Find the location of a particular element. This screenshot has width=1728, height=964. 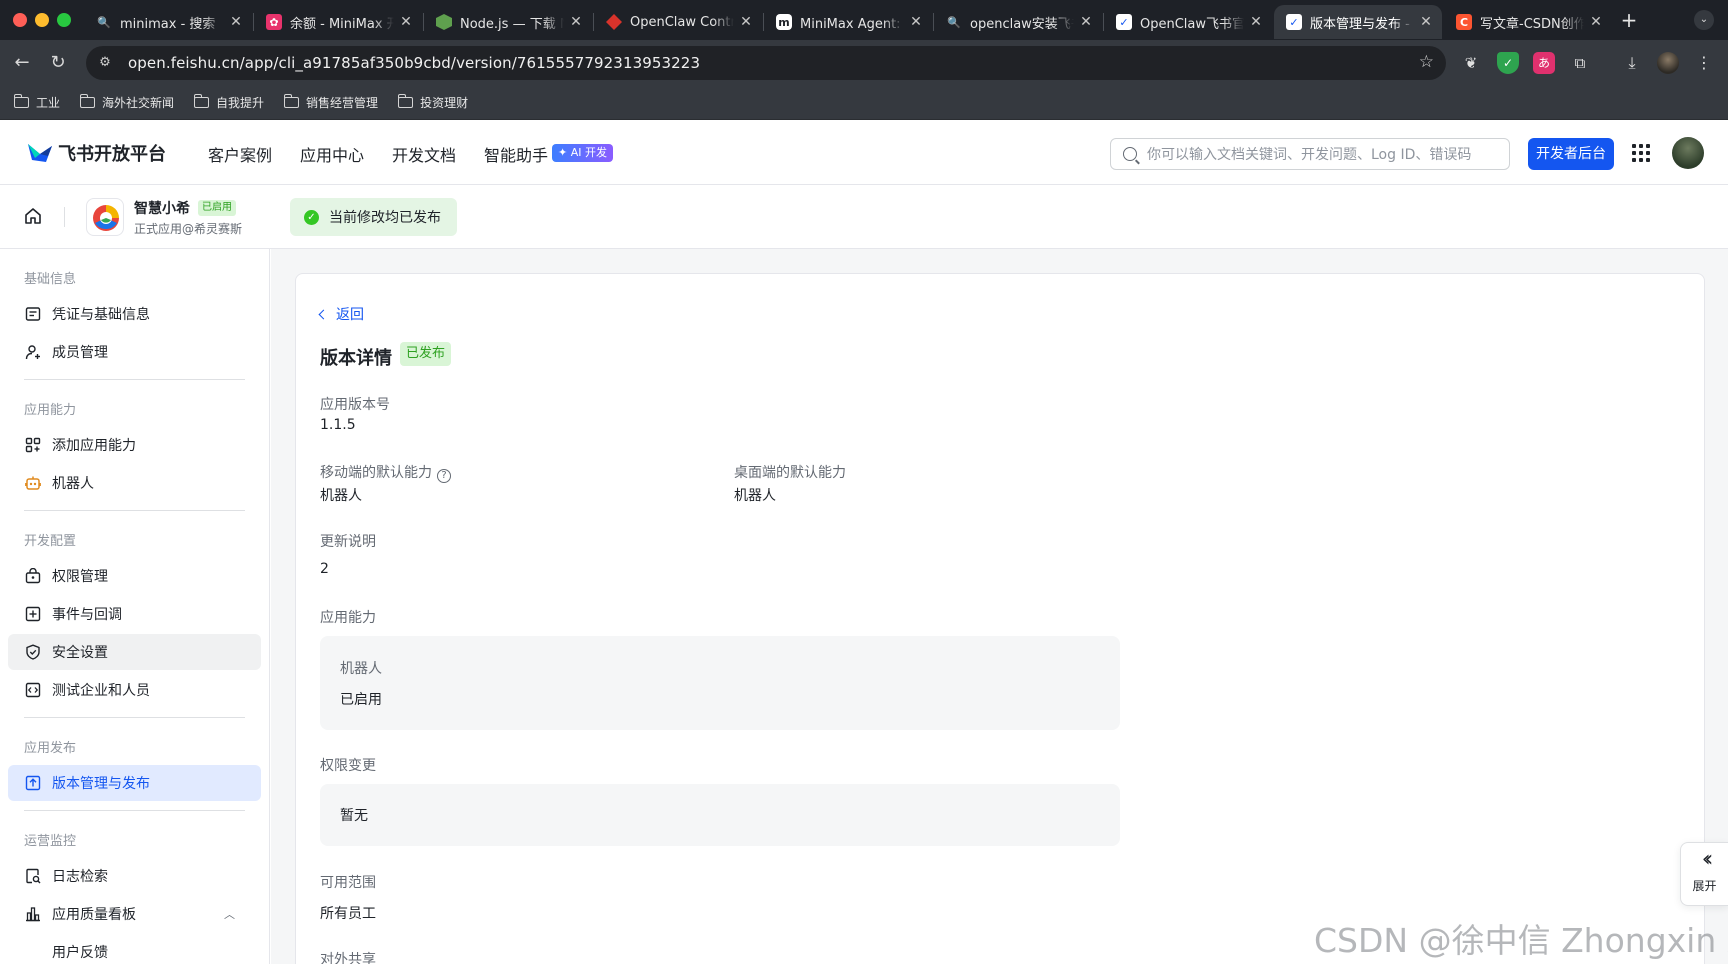

new-tab-button: + is located at coordinates (1629, 21).